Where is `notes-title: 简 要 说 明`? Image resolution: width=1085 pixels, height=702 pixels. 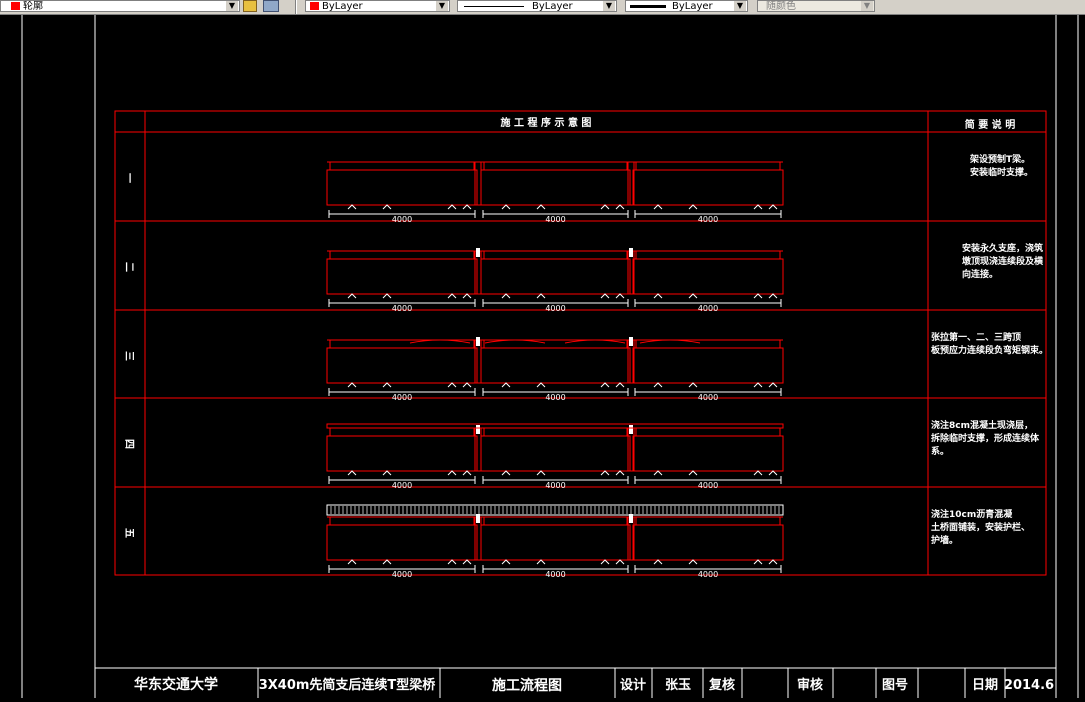 notes-title: 简 要 说 明 is located at coordinates (990, 124).